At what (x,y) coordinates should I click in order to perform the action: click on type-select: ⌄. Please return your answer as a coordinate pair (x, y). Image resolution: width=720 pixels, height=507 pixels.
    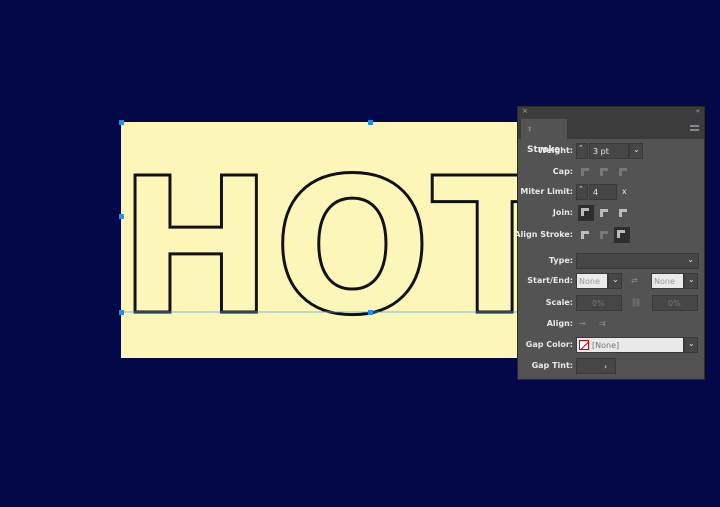
    Looking at the image, I should click on (637, 261).